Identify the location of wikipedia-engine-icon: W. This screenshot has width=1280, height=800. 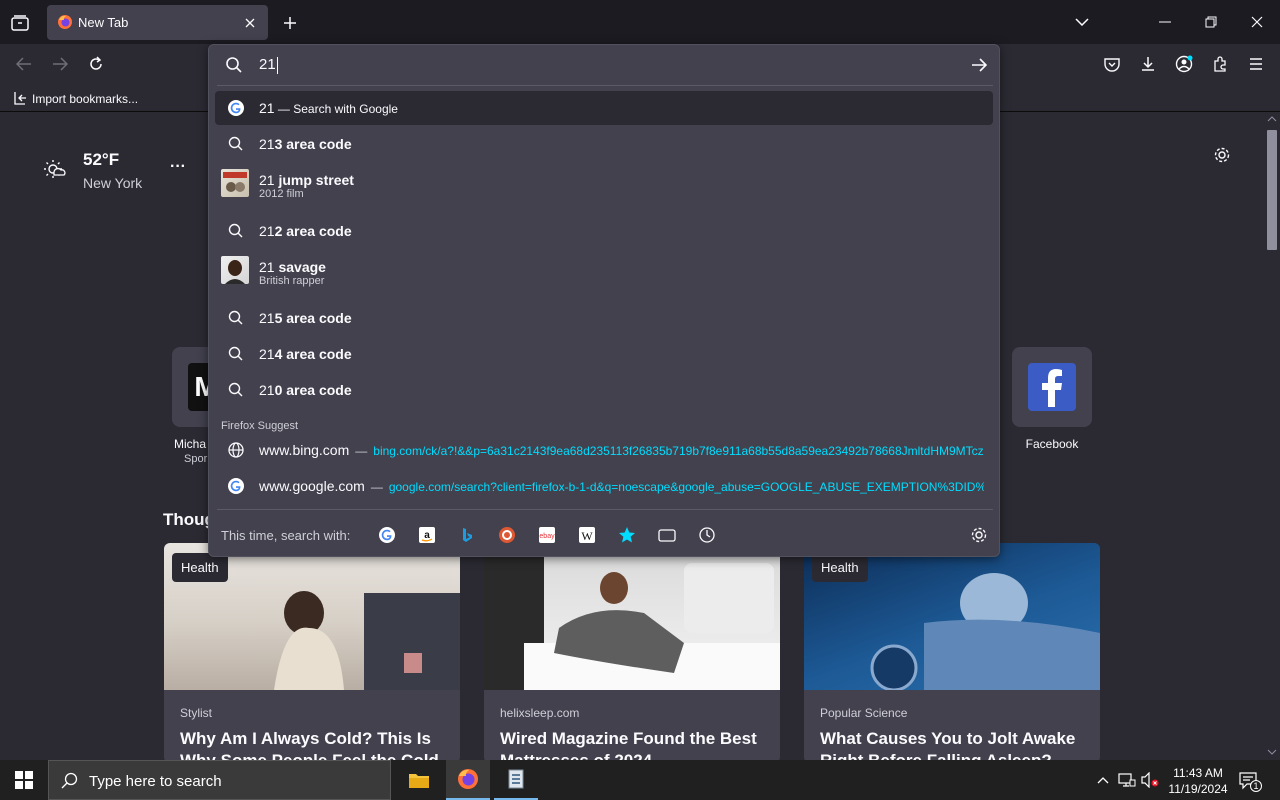
(587, 535).